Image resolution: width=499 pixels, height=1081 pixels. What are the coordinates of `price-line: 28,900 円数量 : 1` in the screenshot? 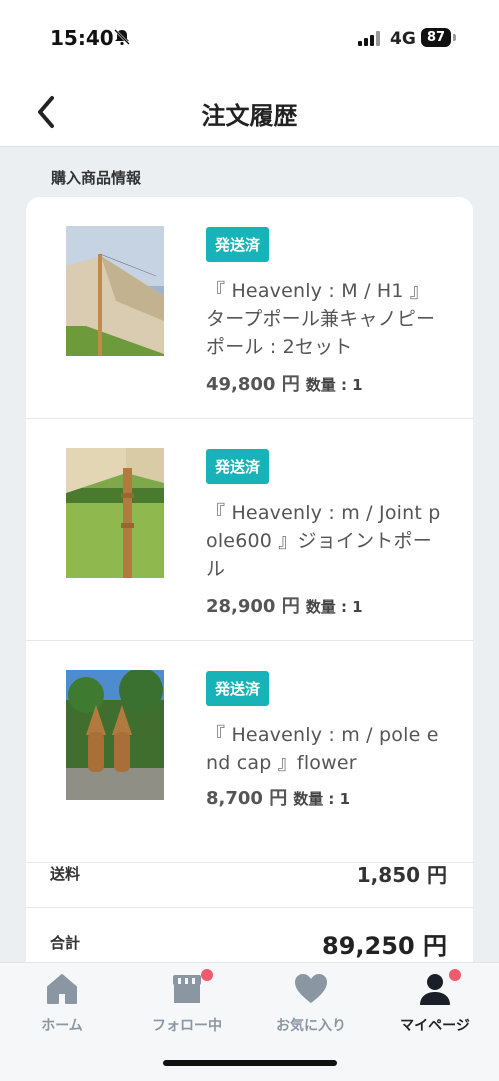 It's located at (284, 605).